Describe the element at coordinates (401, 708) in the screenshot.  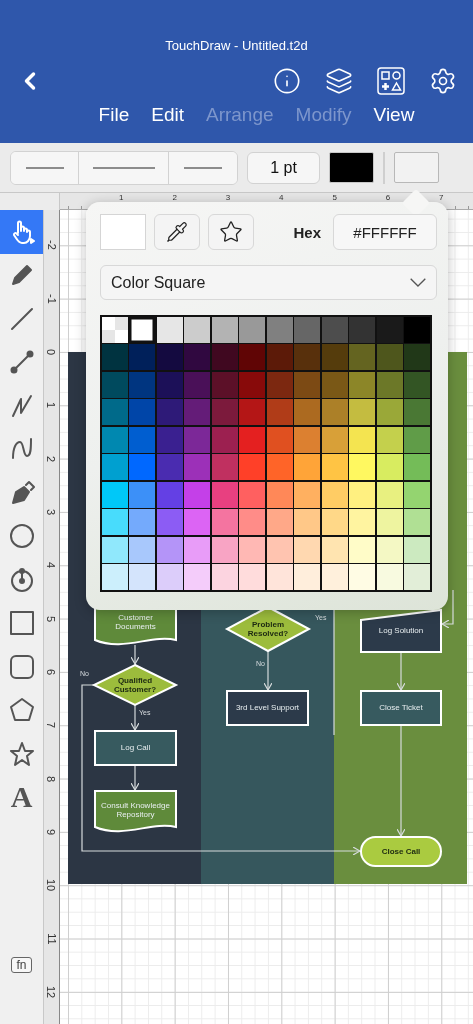
I see `node-label: Close Ticket` at that location.